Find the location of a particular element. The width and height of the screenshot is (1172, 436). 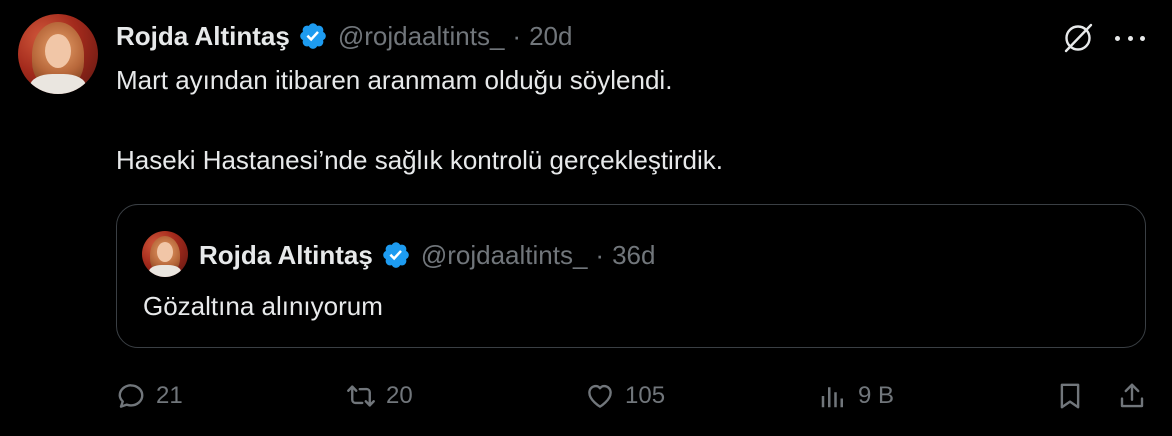

views-icon is located at coordinates (832, 397).